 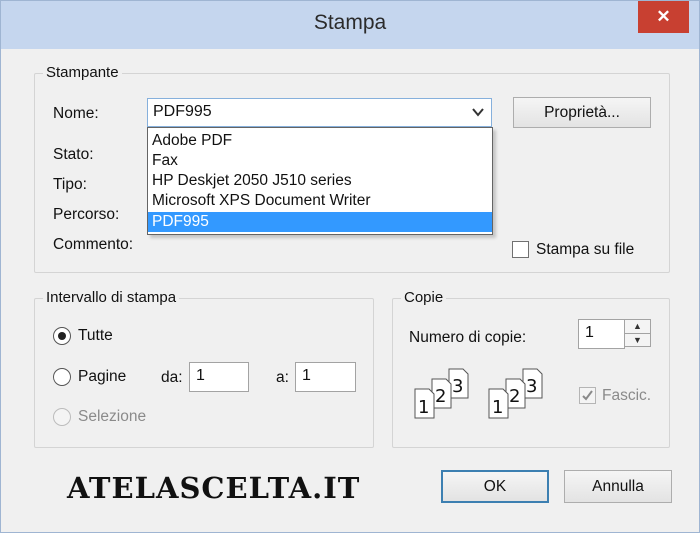 I want to click on to-page-field: 1, so click(x=325, y=377).